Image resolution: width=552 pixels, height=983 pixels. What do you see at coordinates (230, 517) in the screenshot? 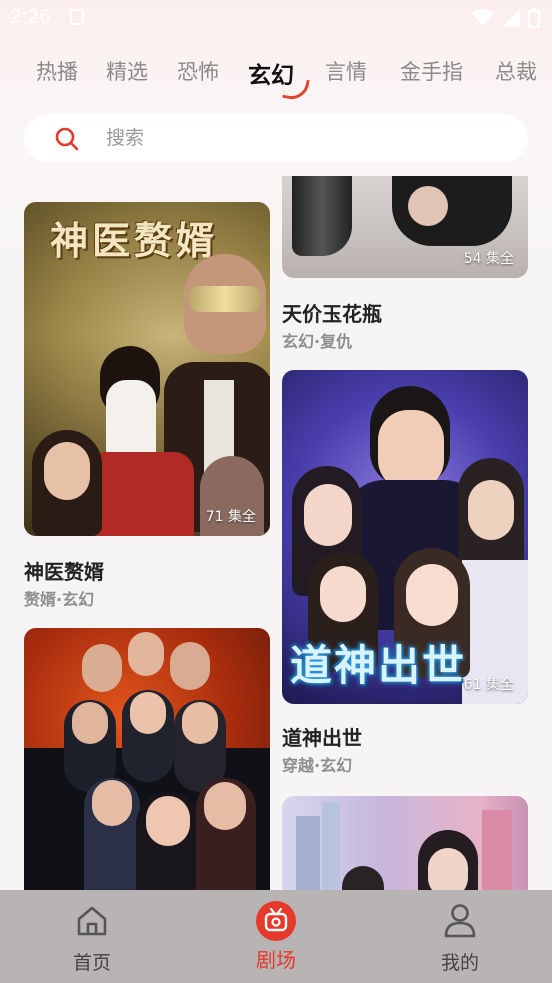
I see `episode-count-badge: 71 集全` at bounding box center [230, 517].